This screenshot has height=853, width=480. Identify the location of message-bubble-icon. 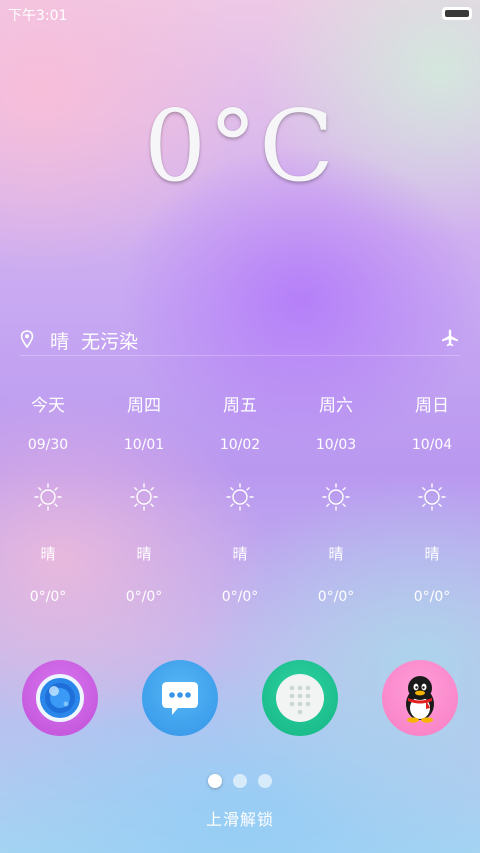
(180, 698).